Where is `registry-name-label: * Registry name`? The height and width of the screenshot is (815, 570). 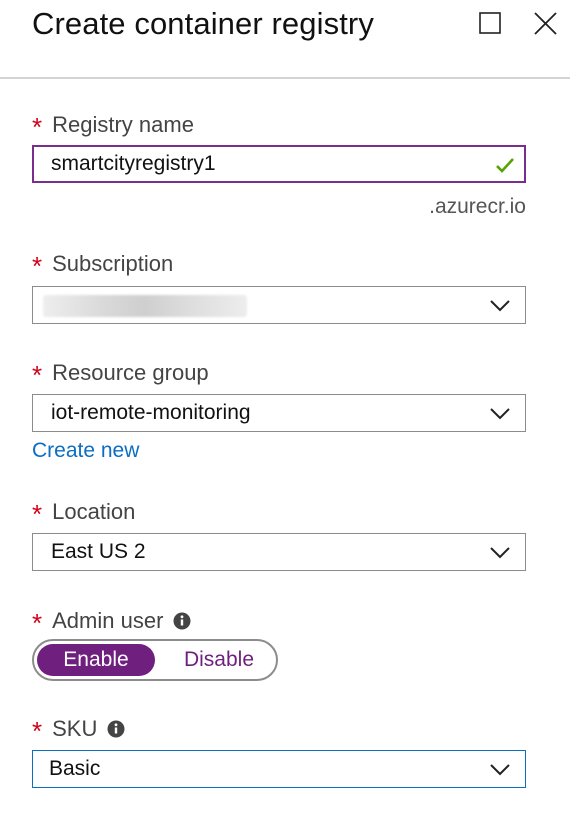 registry-name-label: * Registry name is located at coordinates (113, 126).